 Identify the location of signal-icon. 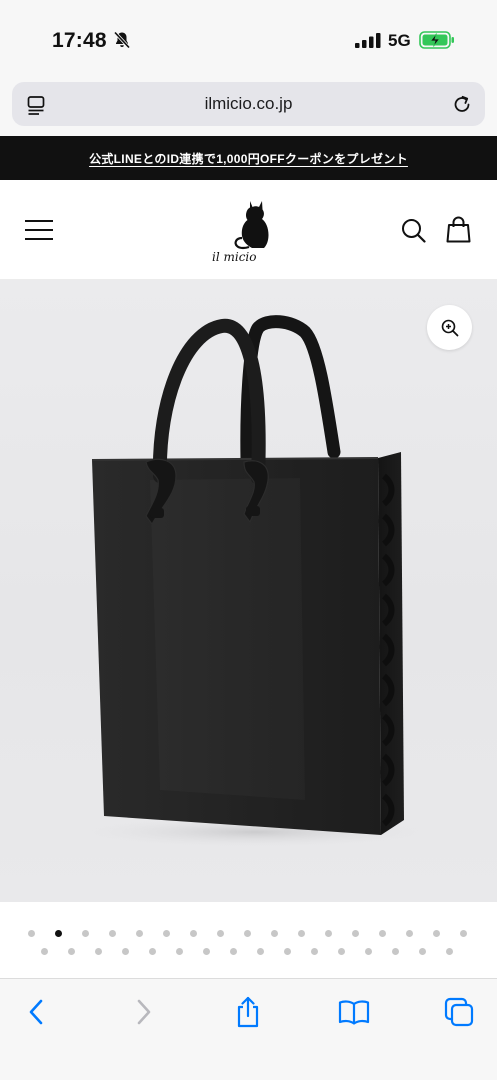
(368, 40).